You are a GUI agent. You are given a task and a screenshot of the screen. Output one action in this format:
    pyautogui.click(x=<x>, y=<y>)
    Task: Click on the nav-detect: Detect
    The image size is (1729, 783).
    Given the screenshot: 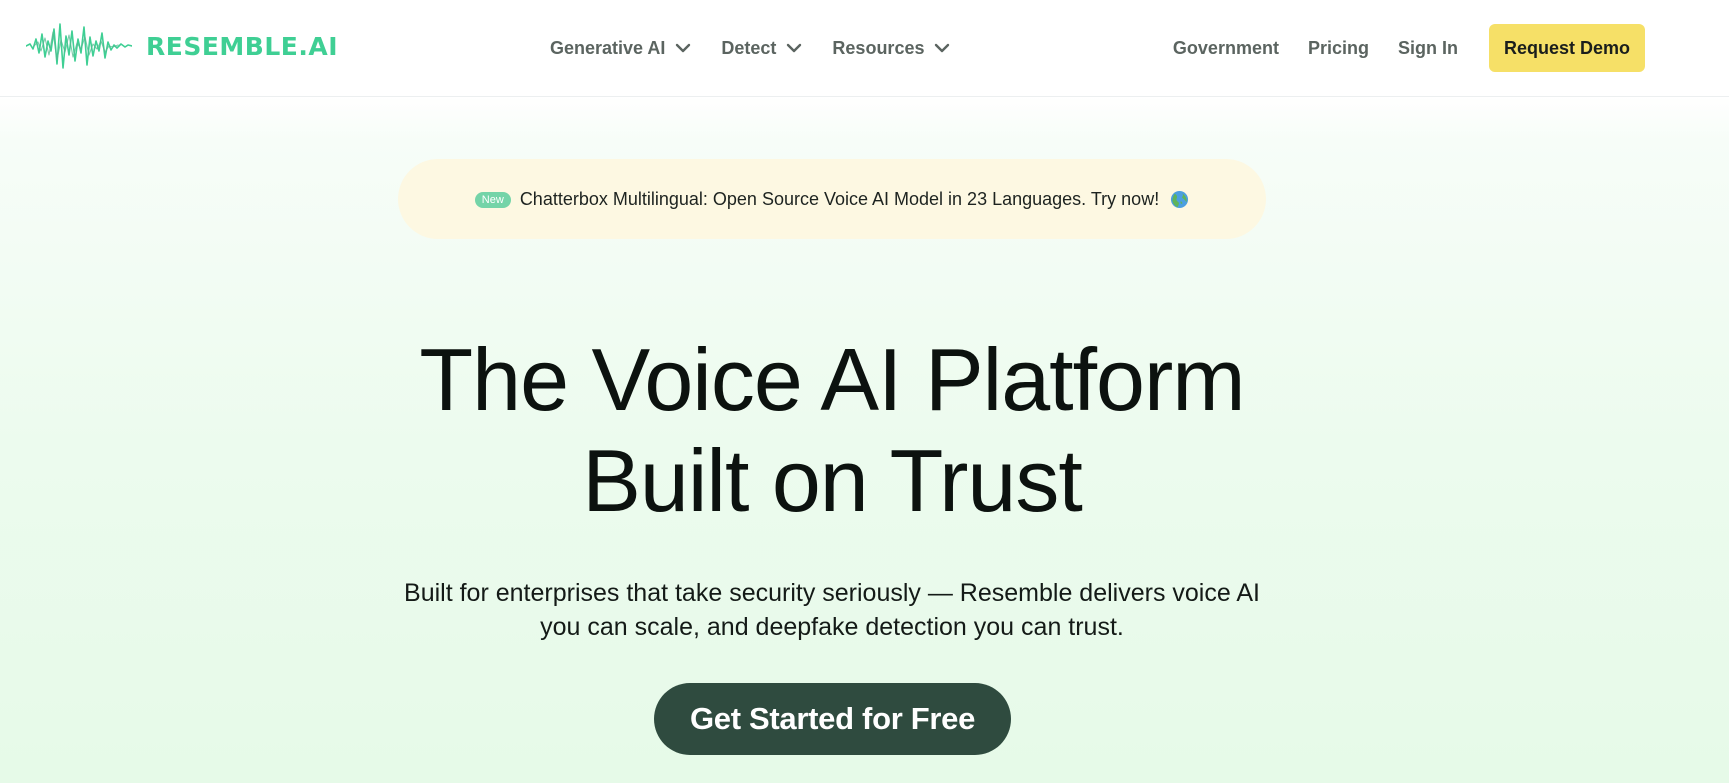 What is the action you would take?
    pyautogui.click(x=762, y=48)
    